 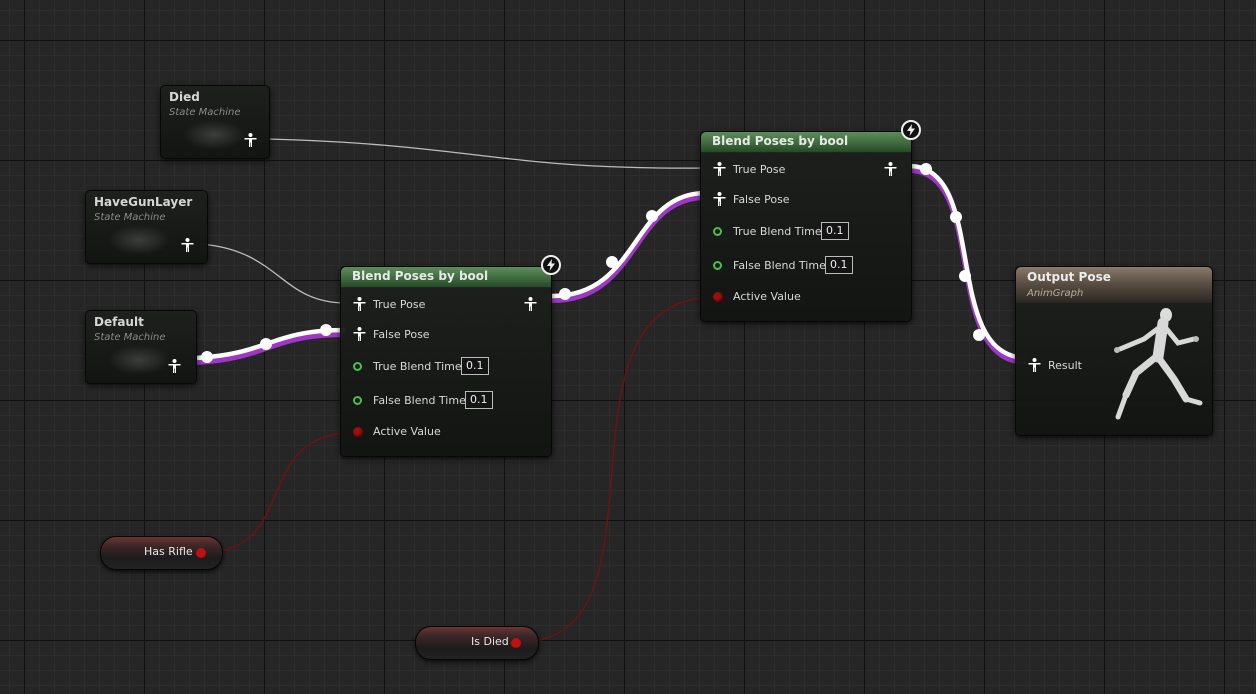 I want to click on pin-label: Result, so click(x=1065, y=365).